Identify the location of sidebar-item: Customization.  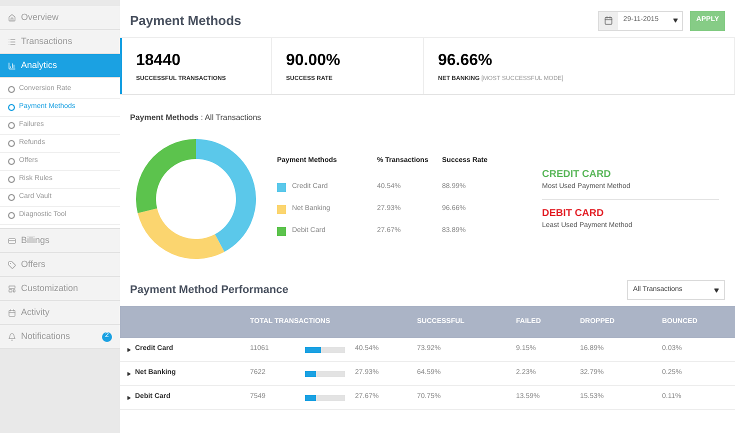
(60, 289).